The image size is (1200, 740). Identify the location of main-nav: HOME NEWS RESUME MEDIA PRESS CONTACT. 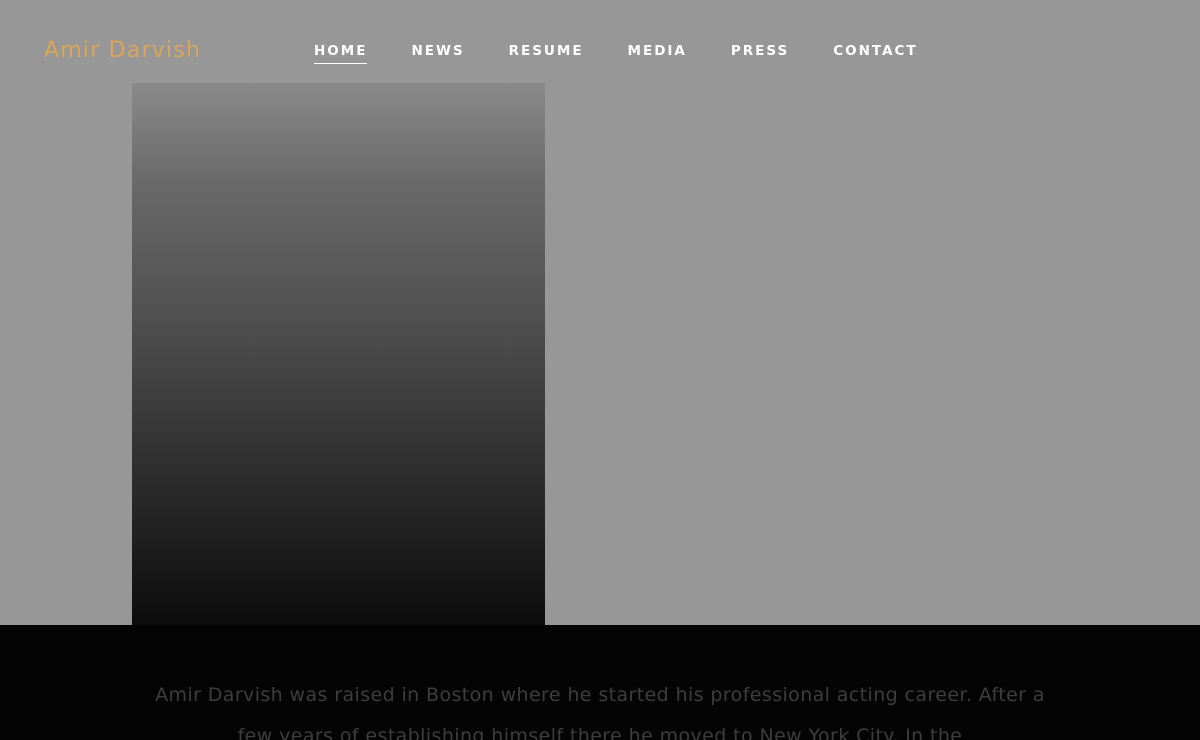
(616, 53).